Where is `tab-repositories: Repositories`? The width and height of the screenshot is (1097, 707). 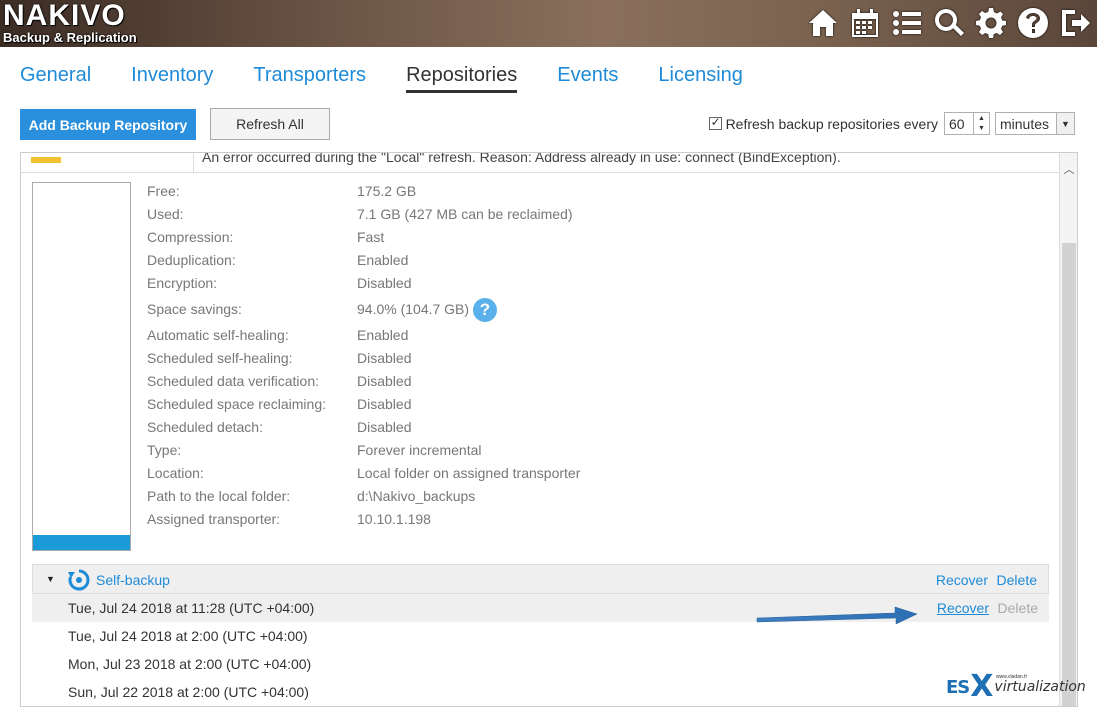
tab-repositories: Repositories is located at coordinates (462, 78).